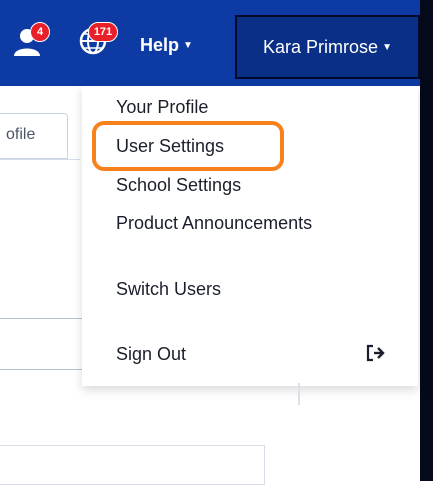  Describe the element at coordinates (40, 159) in the screenshot. I see `divider` at that location.